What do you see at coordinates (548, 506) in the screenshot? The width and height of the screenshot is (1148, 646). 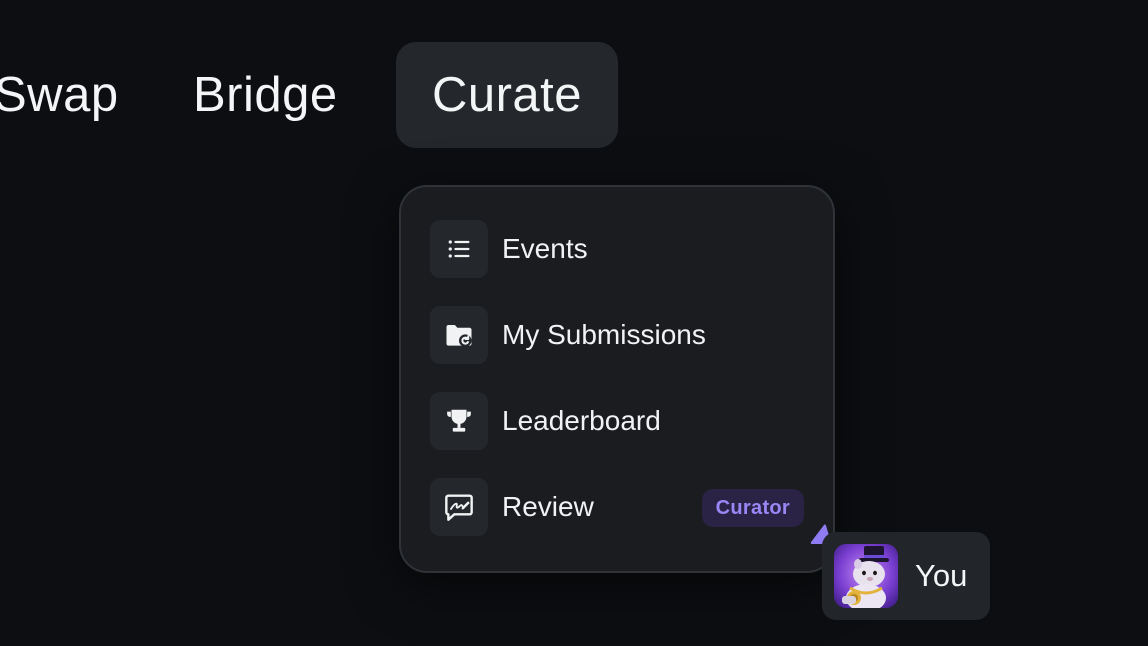 I see `menu-item-review-label: Review` at bounding box center [548, 506].